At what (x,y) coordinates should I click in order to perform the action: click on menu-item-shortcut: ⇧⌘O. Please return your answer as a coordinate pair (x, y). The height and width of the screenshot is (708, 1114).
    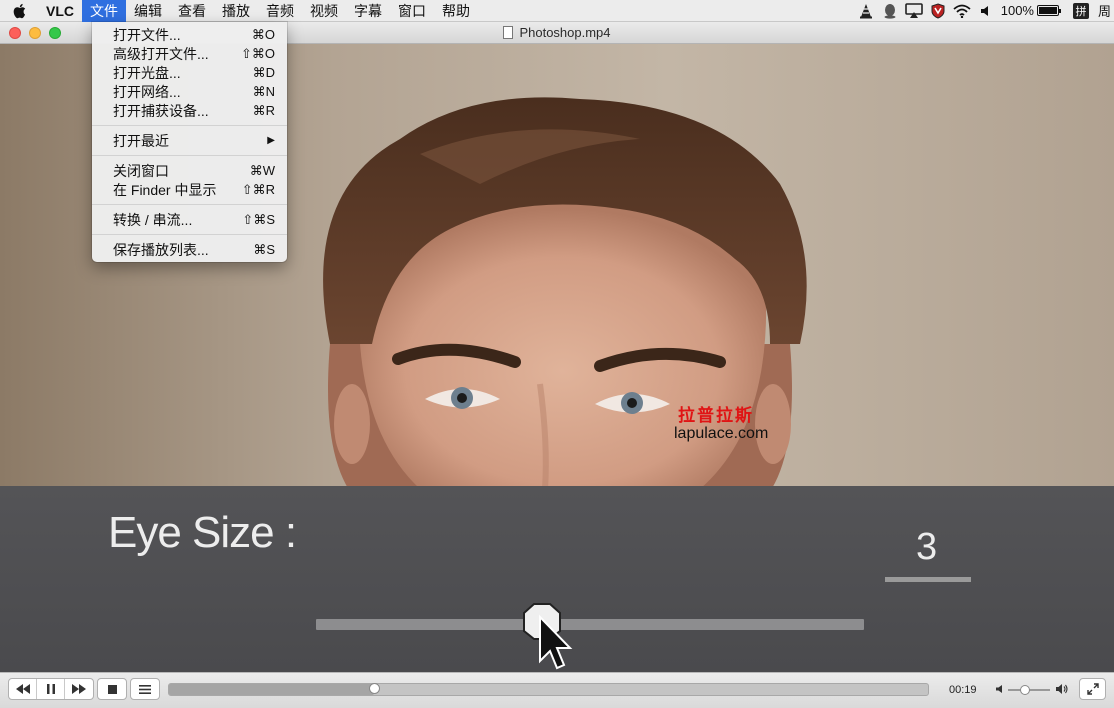
    Looking at the image, I should click on (257, 53).